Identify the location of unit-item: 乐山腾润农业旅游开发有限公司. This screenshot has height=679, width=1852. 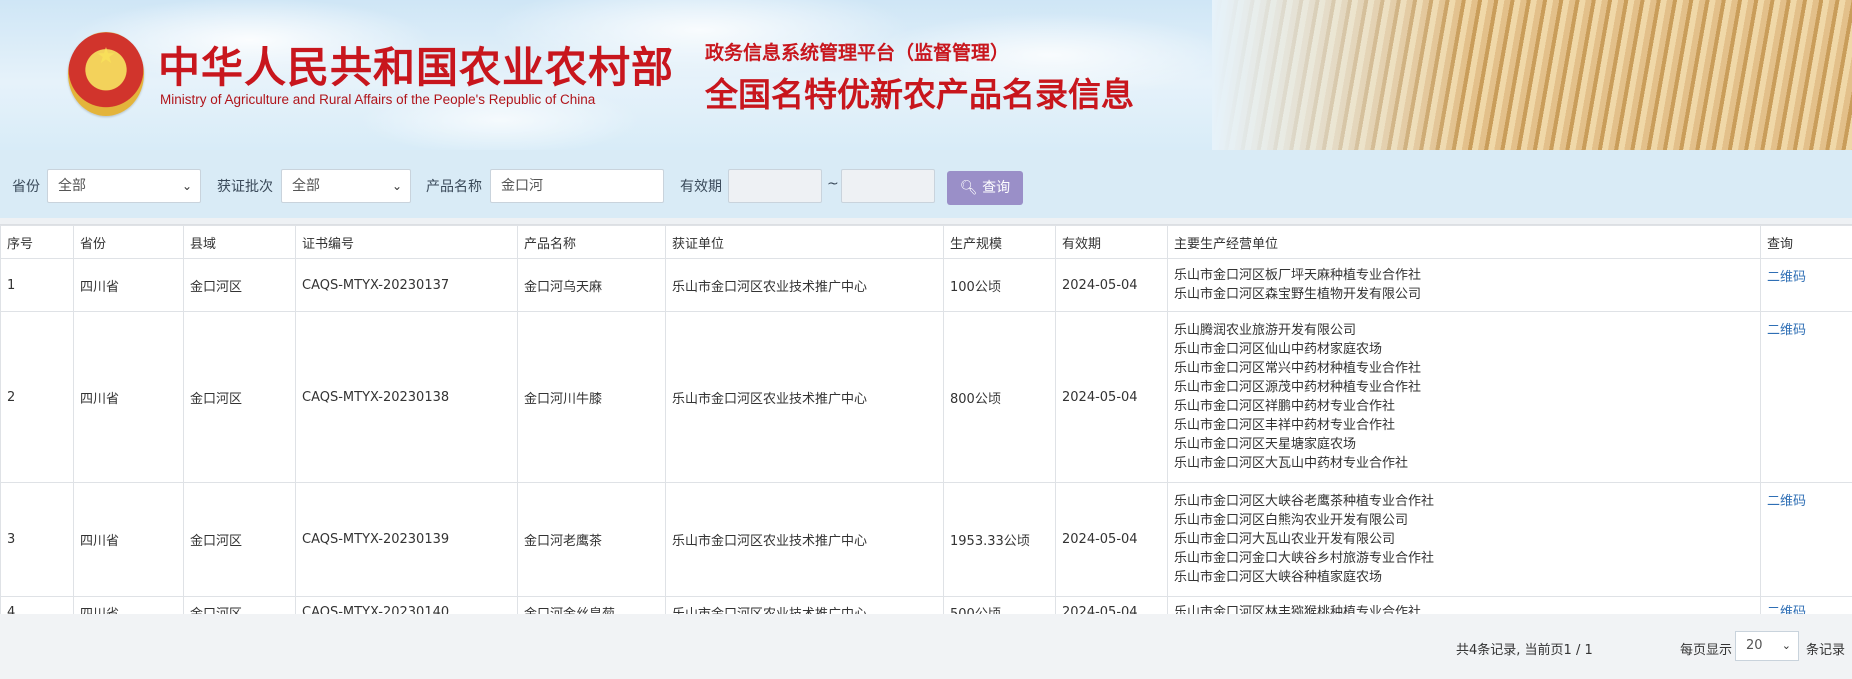
(1265, 330).